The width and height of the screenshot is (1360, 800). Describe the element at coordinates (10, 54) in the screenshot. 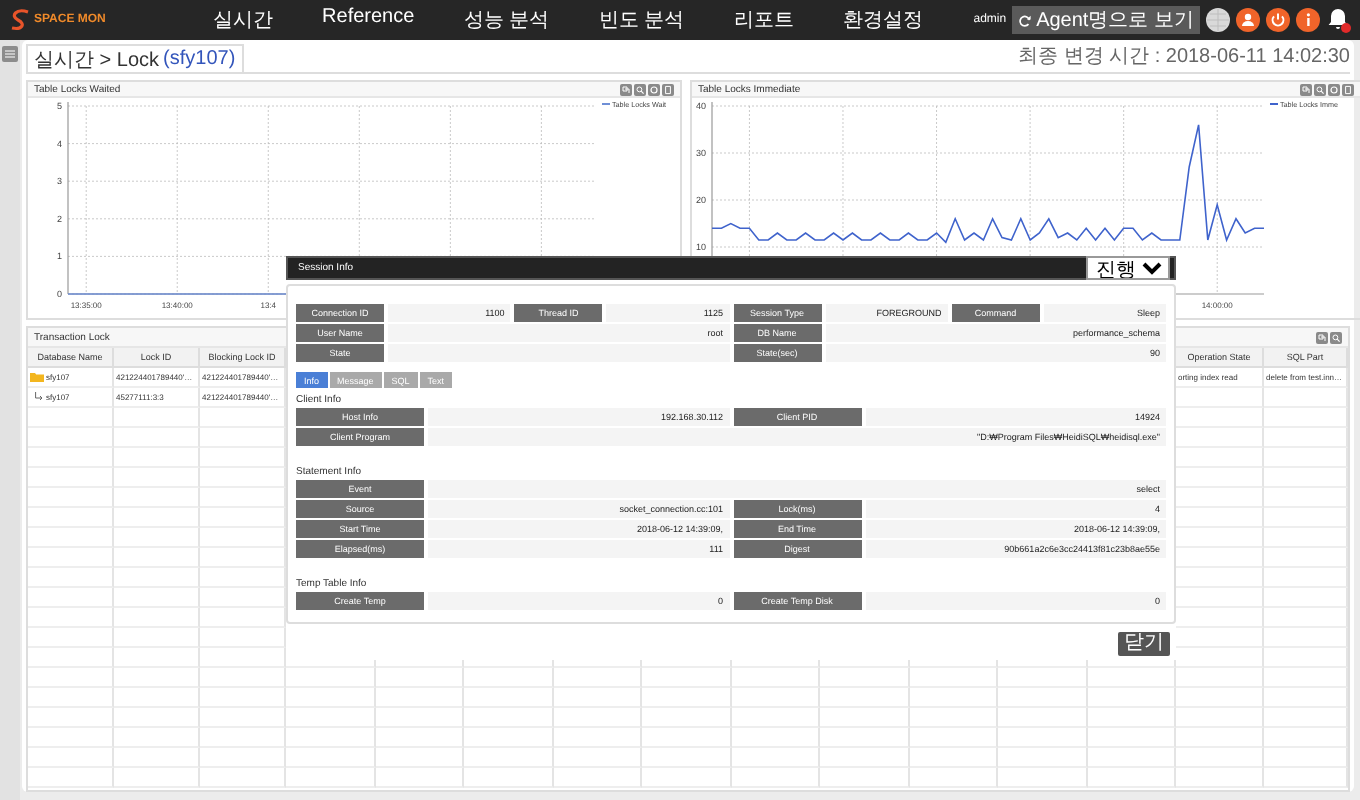

I see `menu-icon` at that location.